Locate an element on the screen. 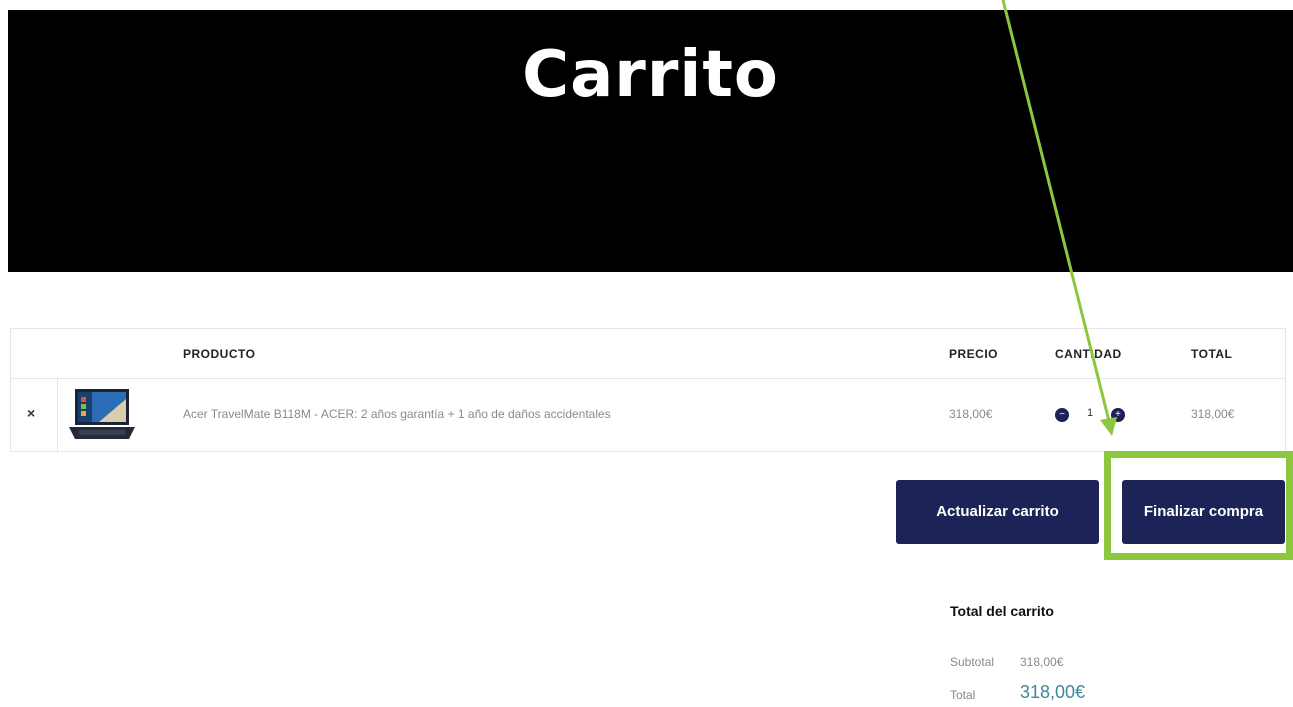 This screenshot has height=707, width=1293. column-header-product: PRODUCTO is located at coordinates (219, 354).